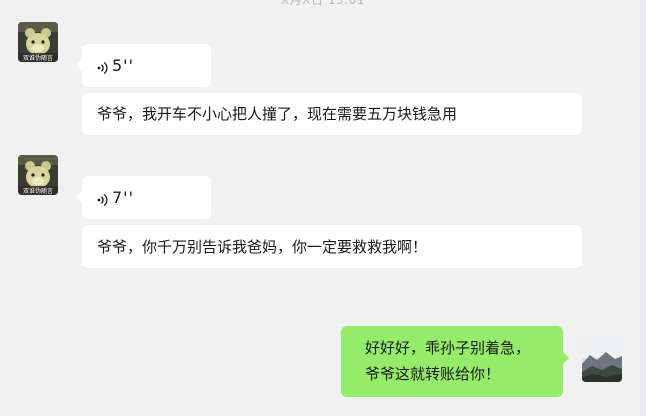  I want to click on message-text-line: 好好好，乖孙子别着急，, so click(448, 348).